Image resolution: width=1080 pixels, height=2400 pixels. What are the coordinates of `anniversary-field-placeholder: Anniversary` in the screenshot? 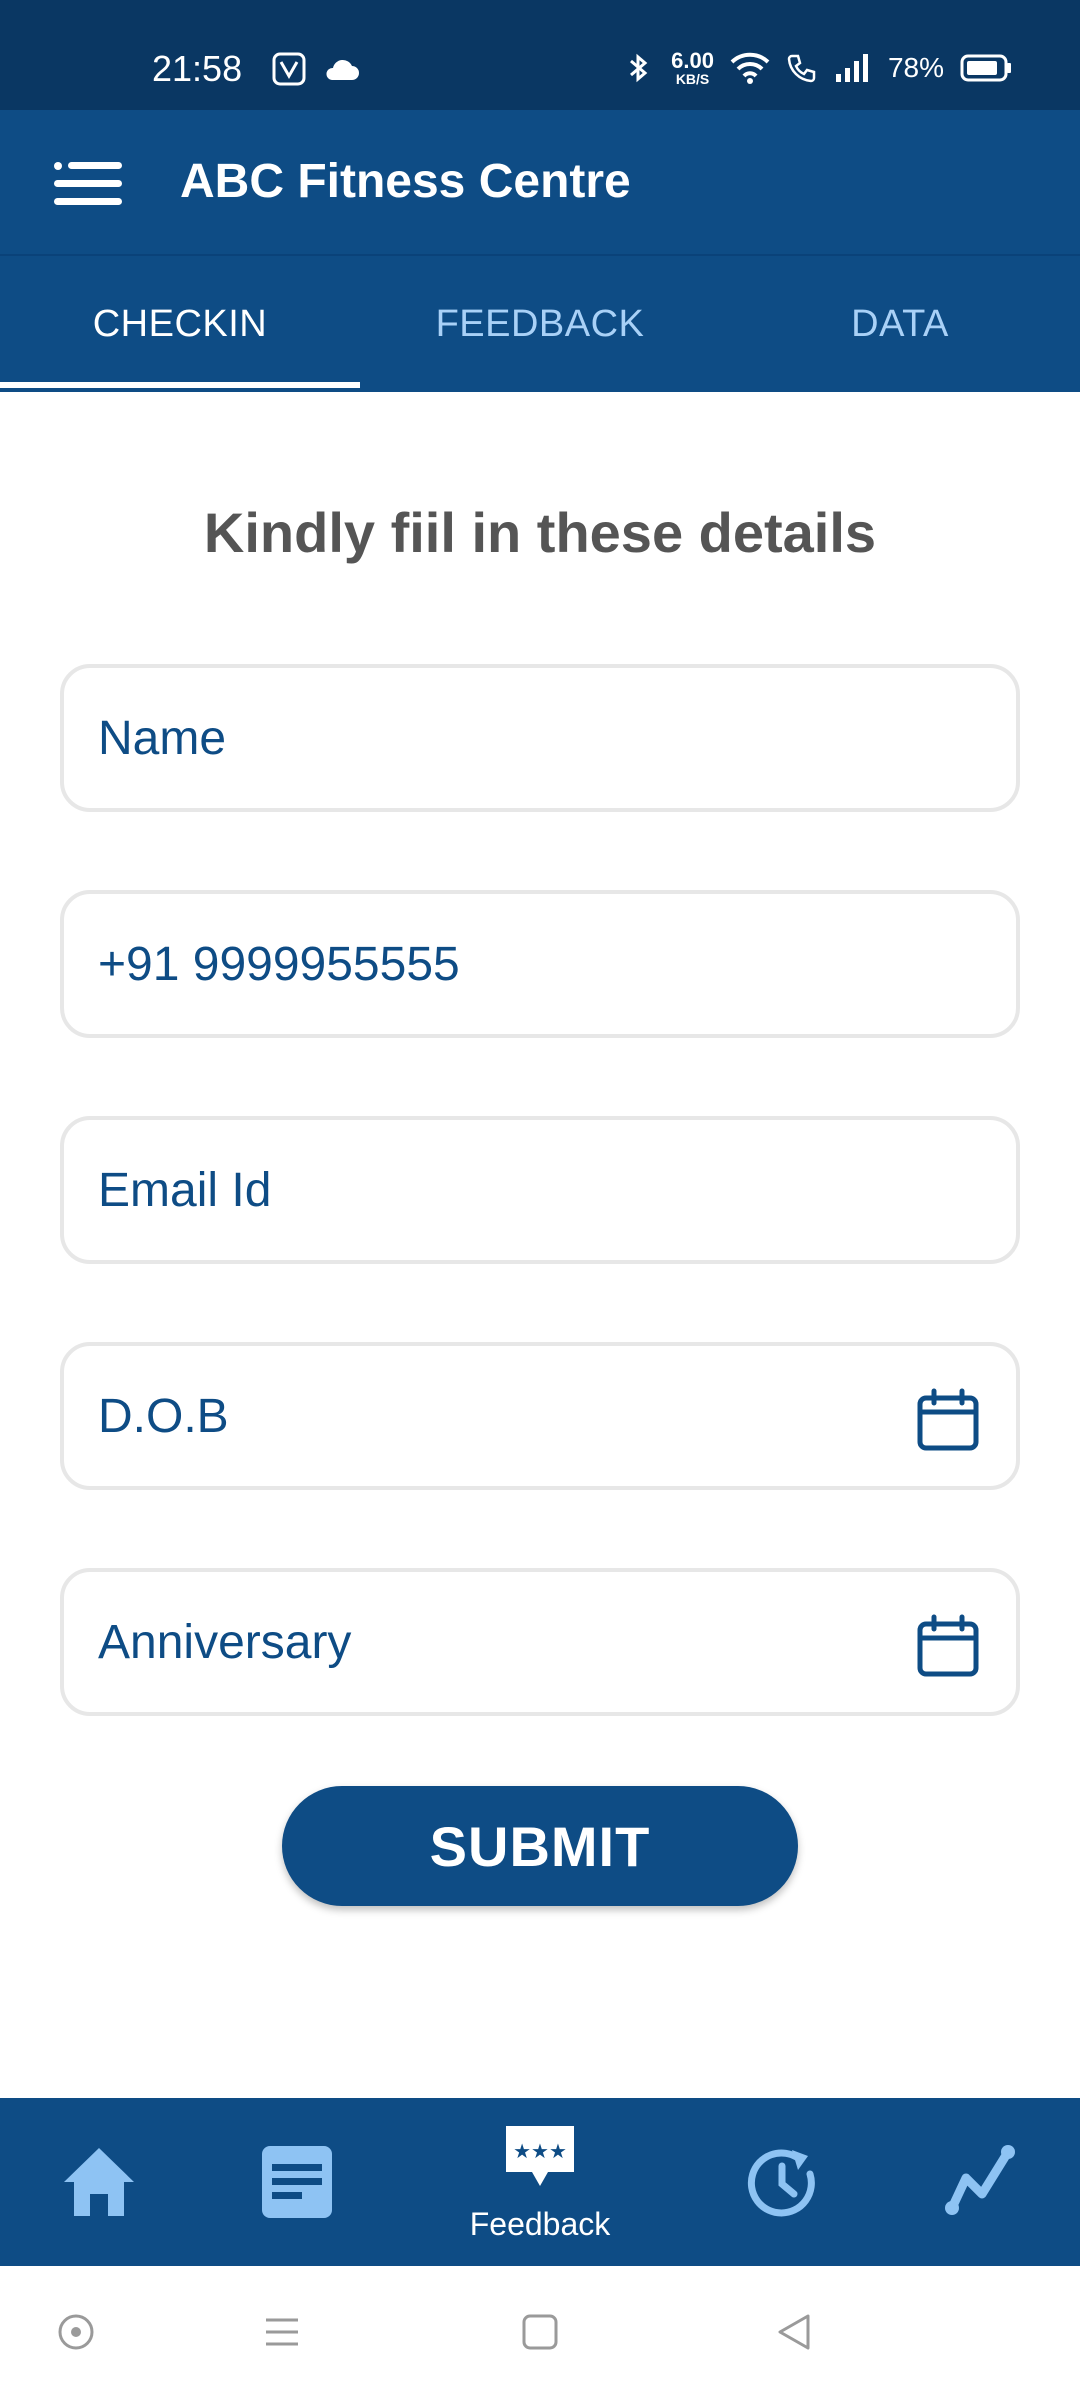 It's located at (225, 1642).